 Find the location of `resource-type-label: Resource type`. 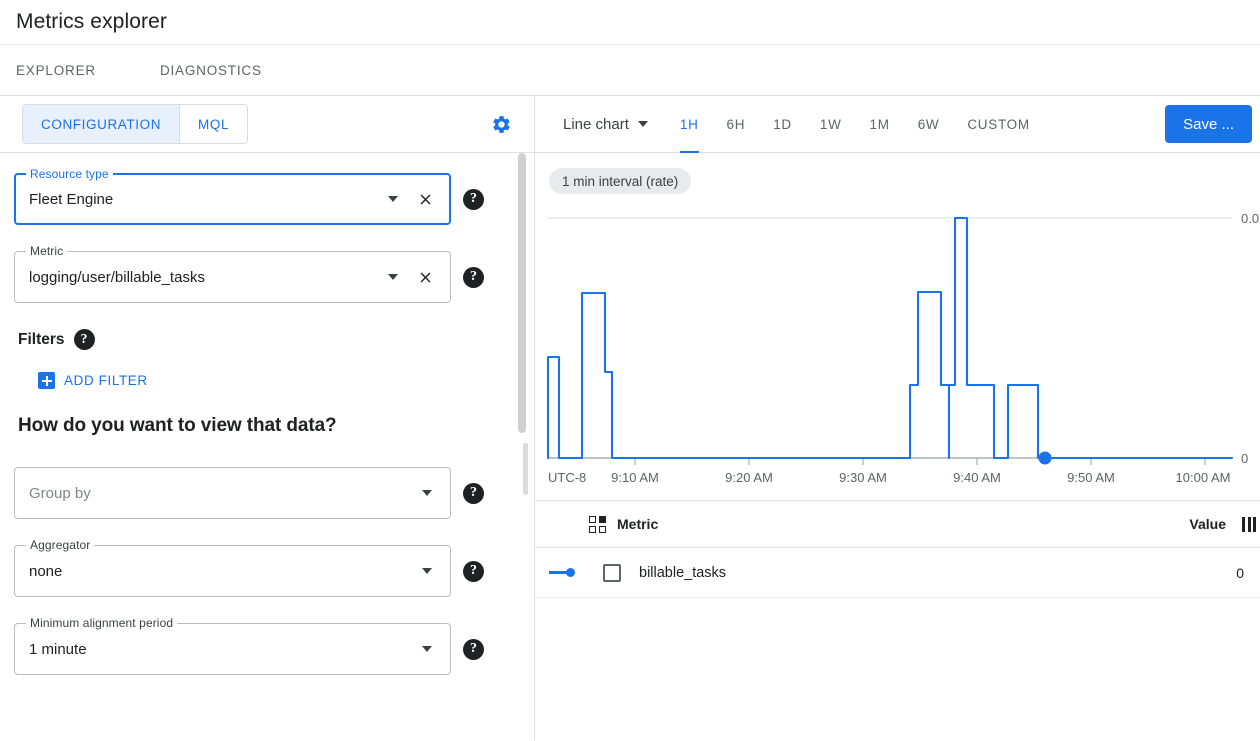

resource-type-label: Resource type is located at coordinates (69, 174).